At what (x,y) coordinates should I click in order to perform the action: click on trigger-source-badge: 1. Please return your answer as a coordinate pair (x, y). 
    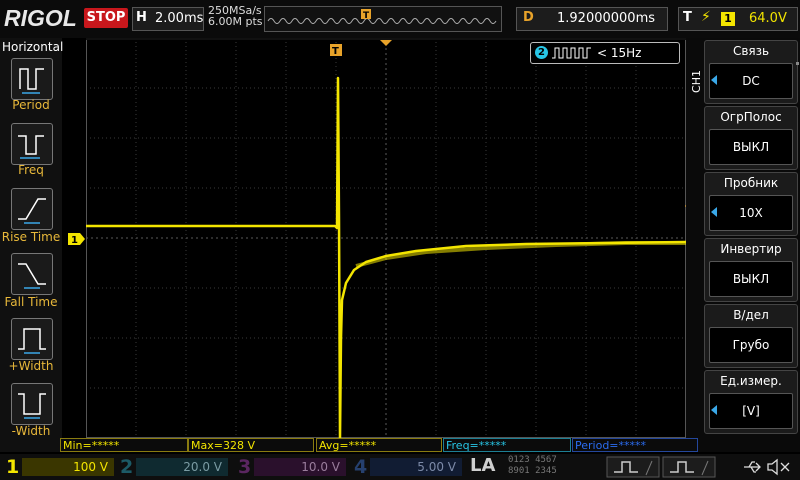
    Looking at the image, I should click on (728, 19).